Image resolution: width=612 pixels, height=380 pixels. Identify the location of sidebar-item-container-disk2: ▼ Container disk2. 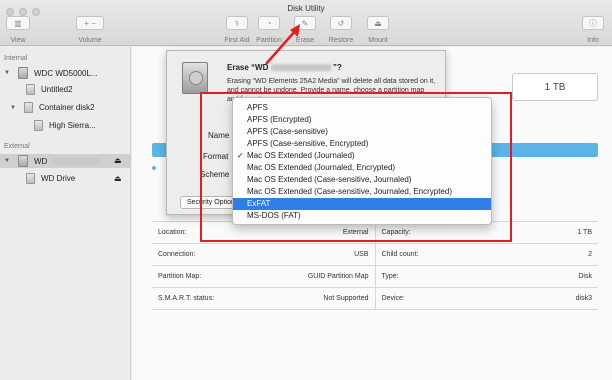
(52, 107).